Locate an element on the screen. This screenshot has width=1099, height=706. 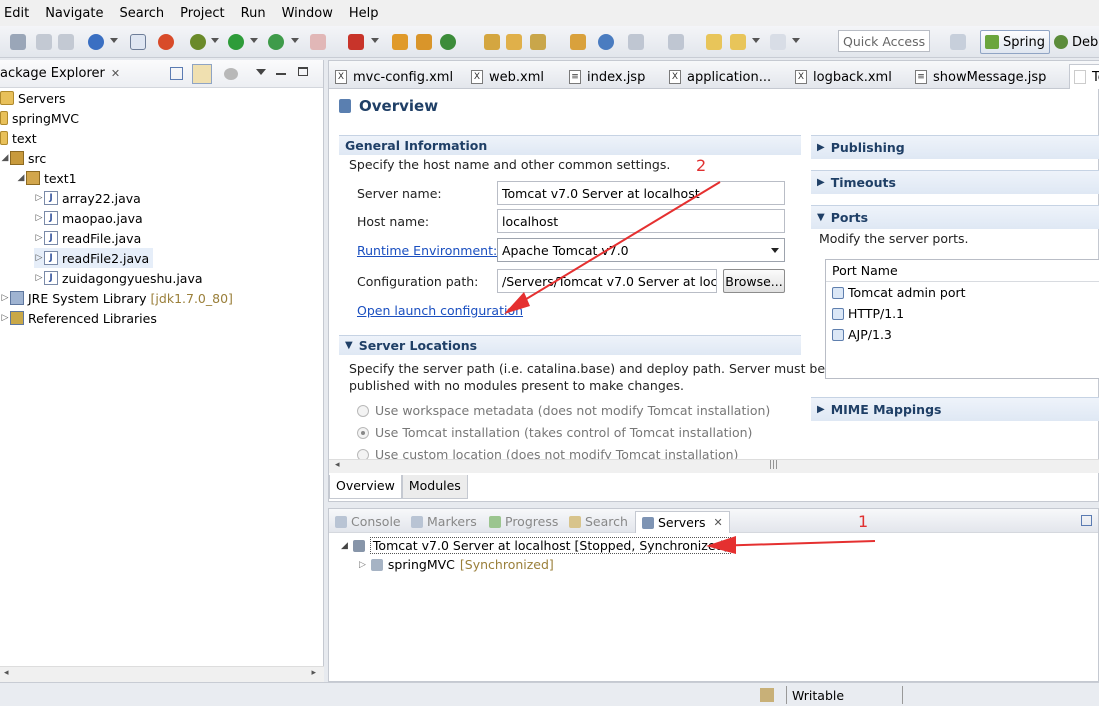
tree-item-text1: ◢ text1 is located at coordinates (46, 178).